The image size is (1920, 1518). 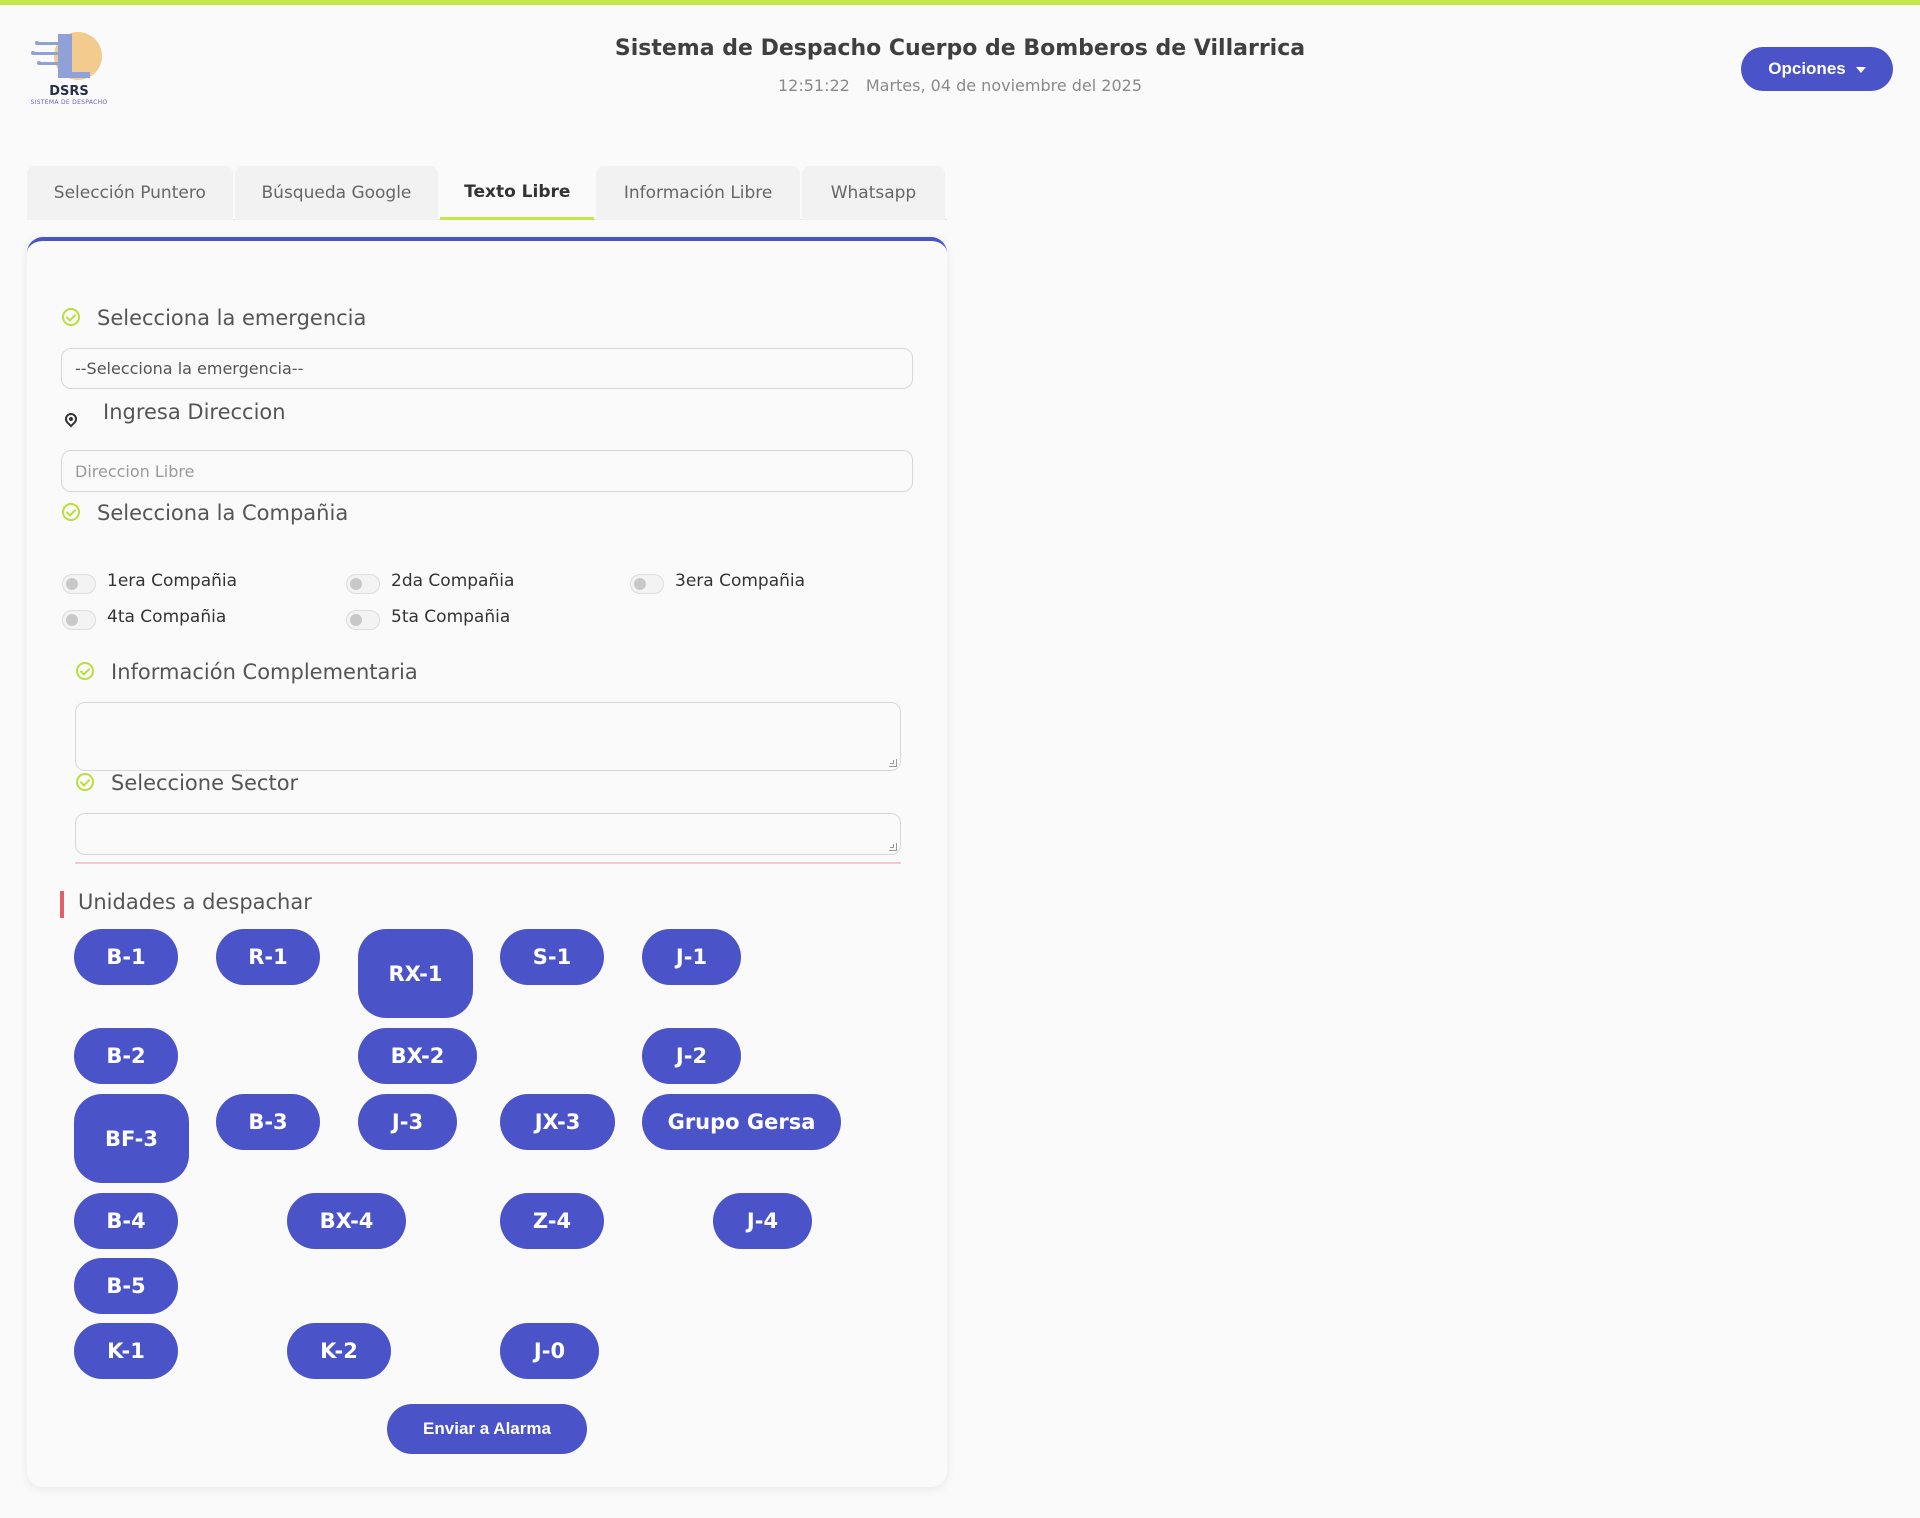 I want to click on unit-r-1: R-1, so click(x=268, y=957).